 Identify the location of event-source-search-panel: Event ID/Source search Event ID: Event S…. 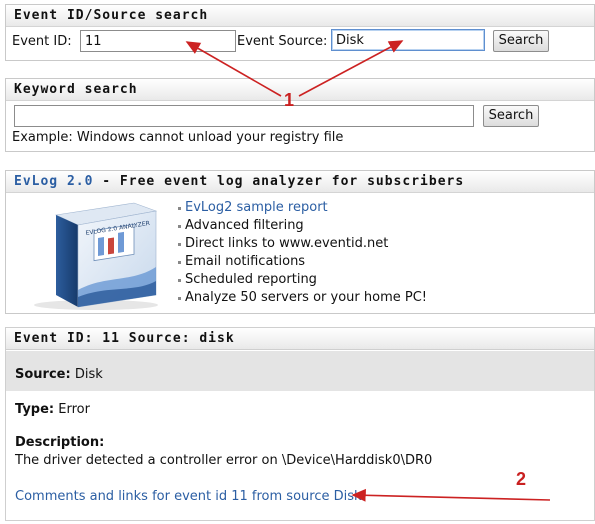
(300, 32).